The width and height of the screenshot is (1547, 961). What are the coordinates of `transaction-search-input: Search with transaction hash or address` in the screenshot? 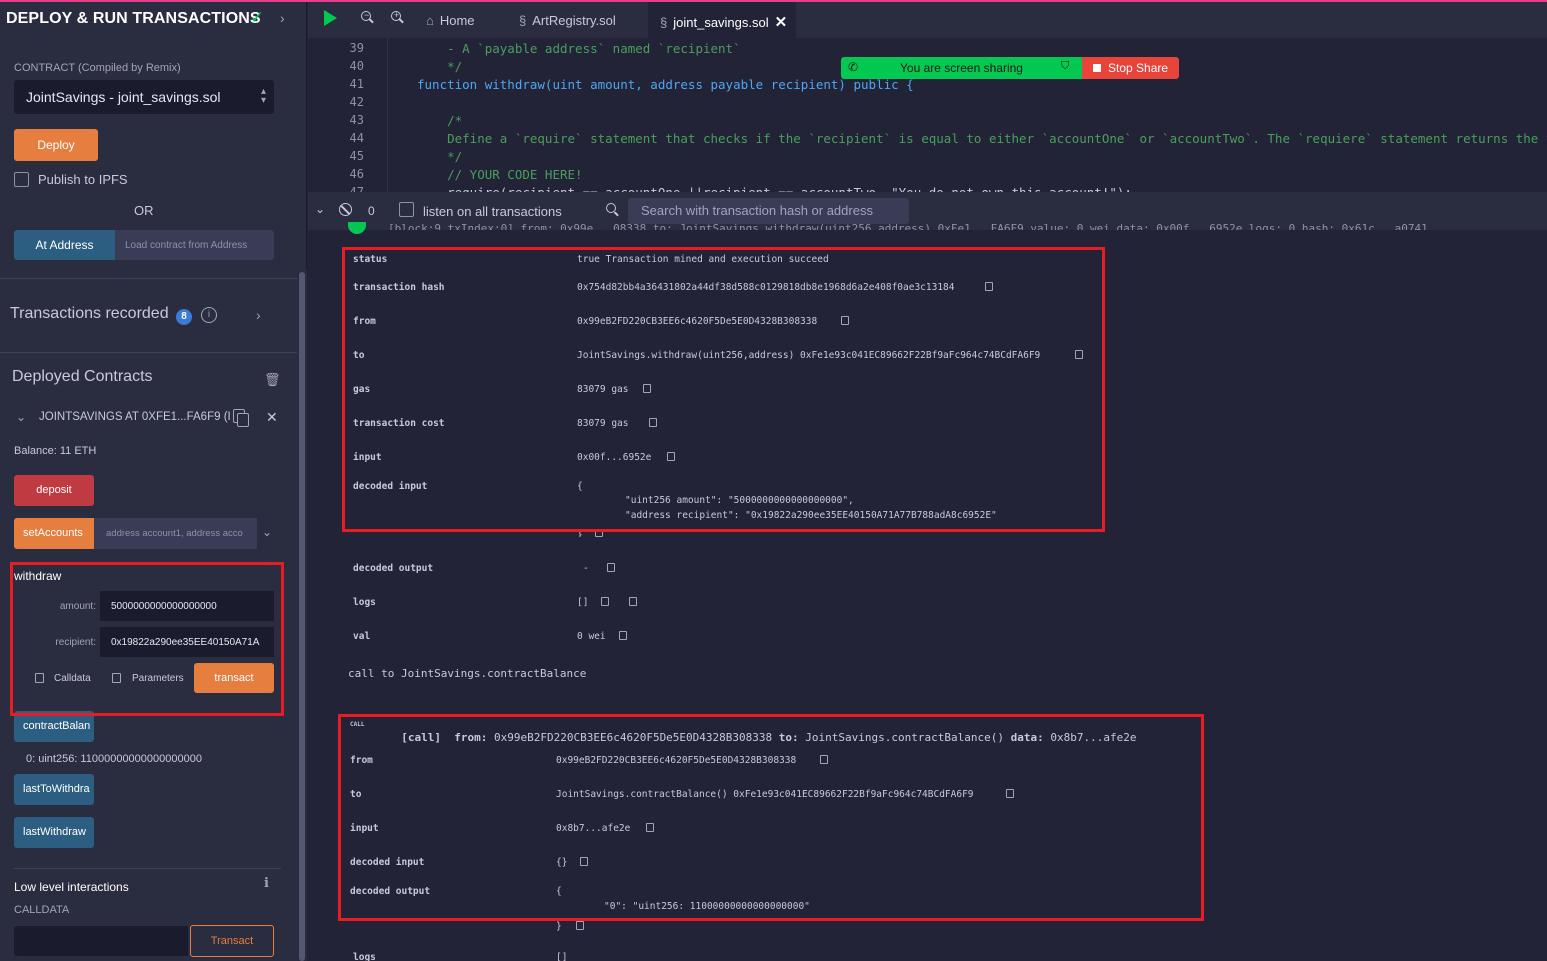 It's located at (768, 211).